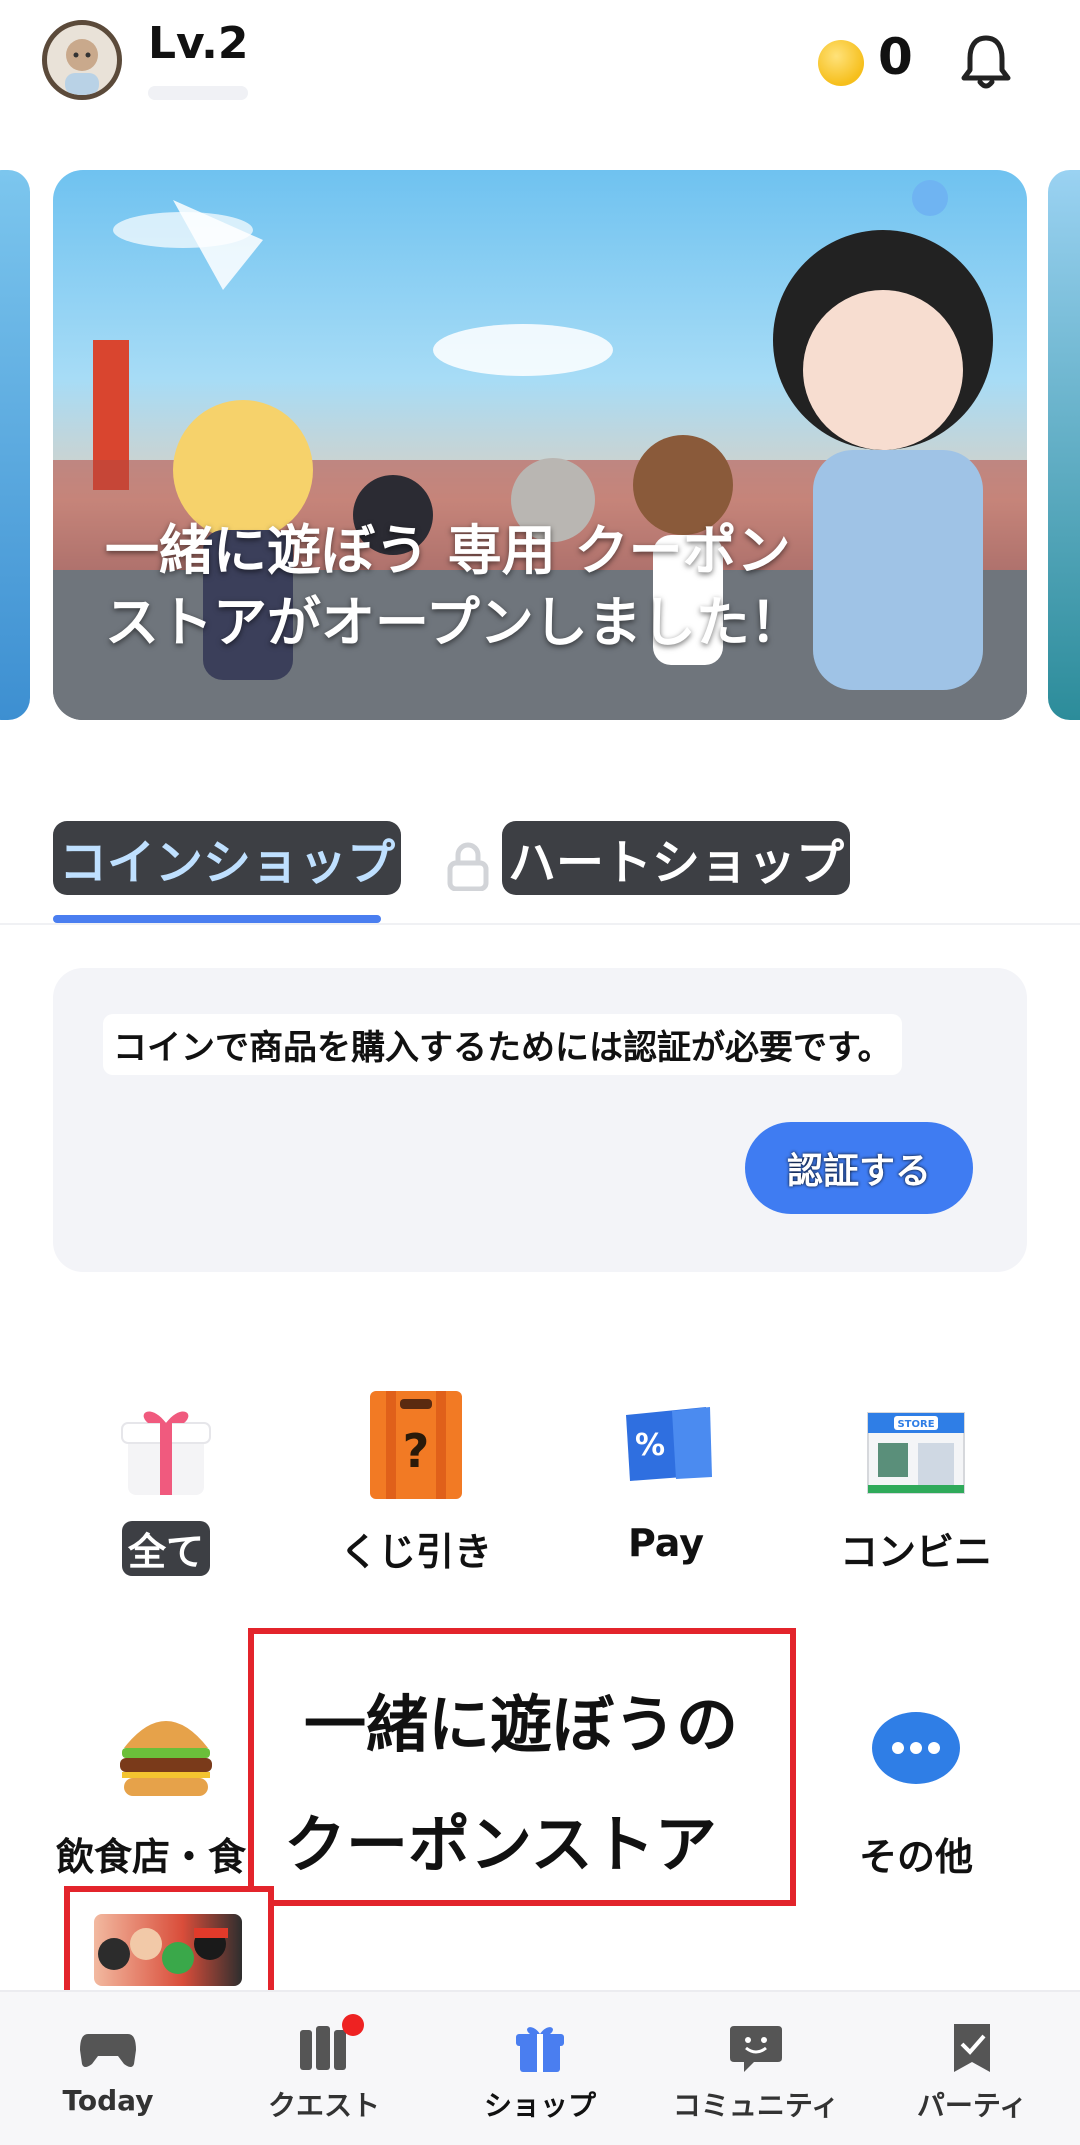 Image resolution: width=1080 pixels, height=2145 pixels. I want to click on notification-badge, so click(353, 2025).